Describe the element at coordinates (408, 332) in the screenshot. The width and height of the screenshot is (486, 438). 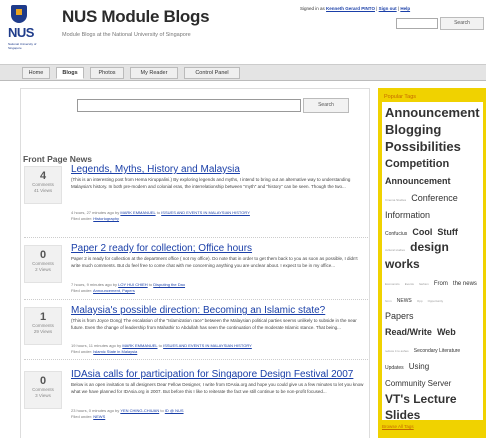
I see `tag-cloud-item: Read/Write` at that location.